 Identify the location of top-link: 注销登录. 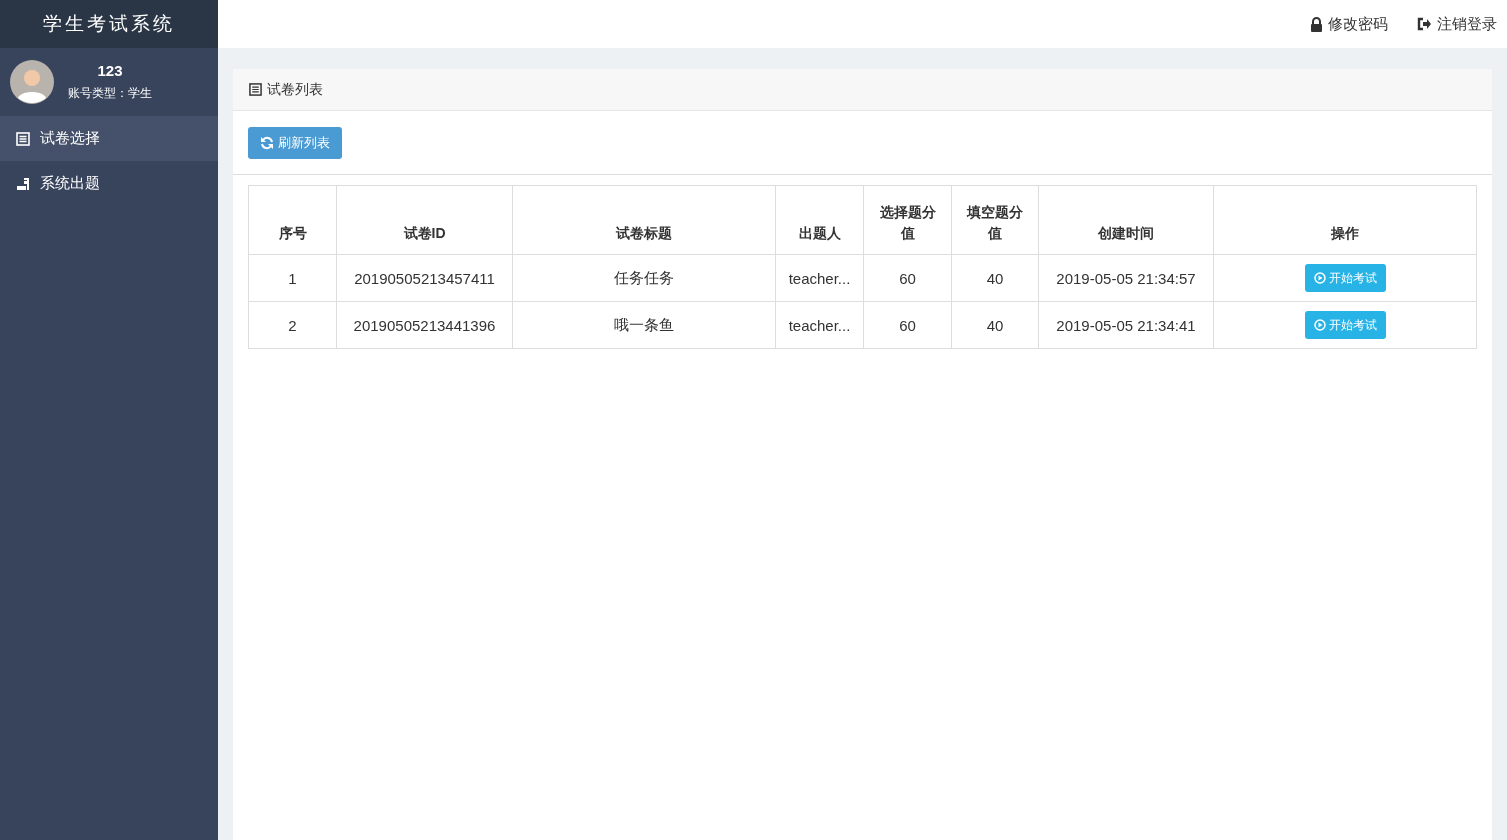
(1456, 24).